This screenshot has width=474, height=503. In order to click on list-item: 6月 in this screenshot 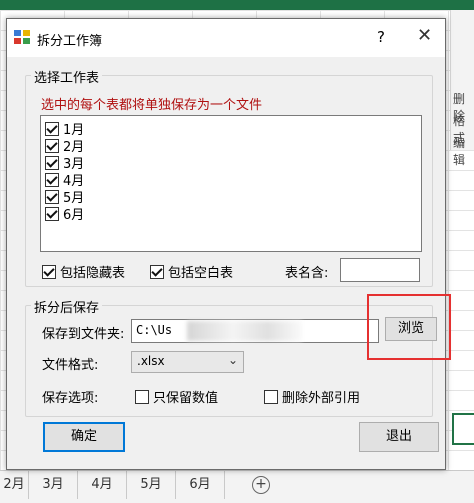, I will do `click(65, 213)`.